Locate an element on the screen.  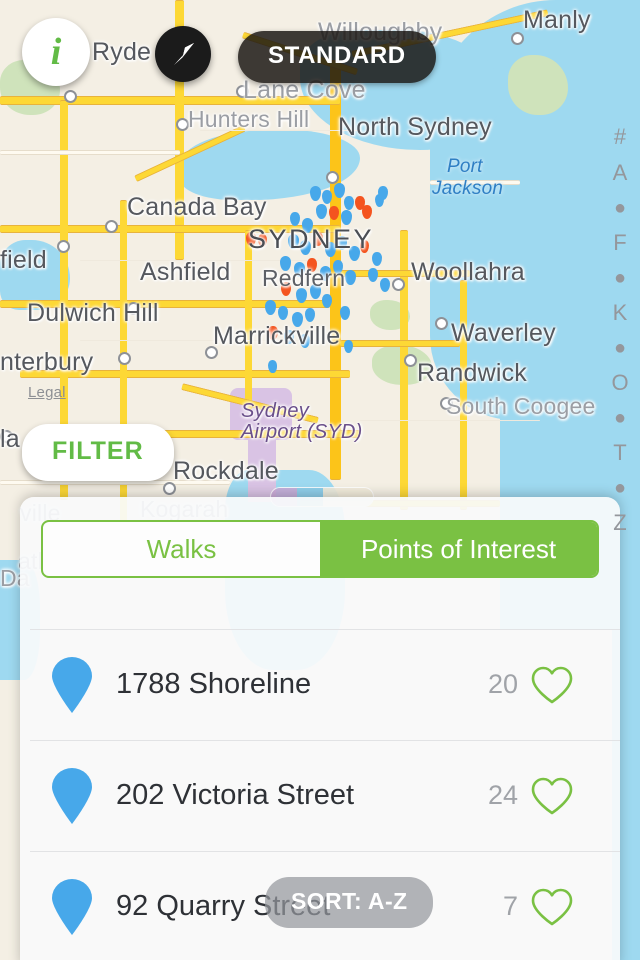
map-label: Jackson is located at coordinates (468, 188).